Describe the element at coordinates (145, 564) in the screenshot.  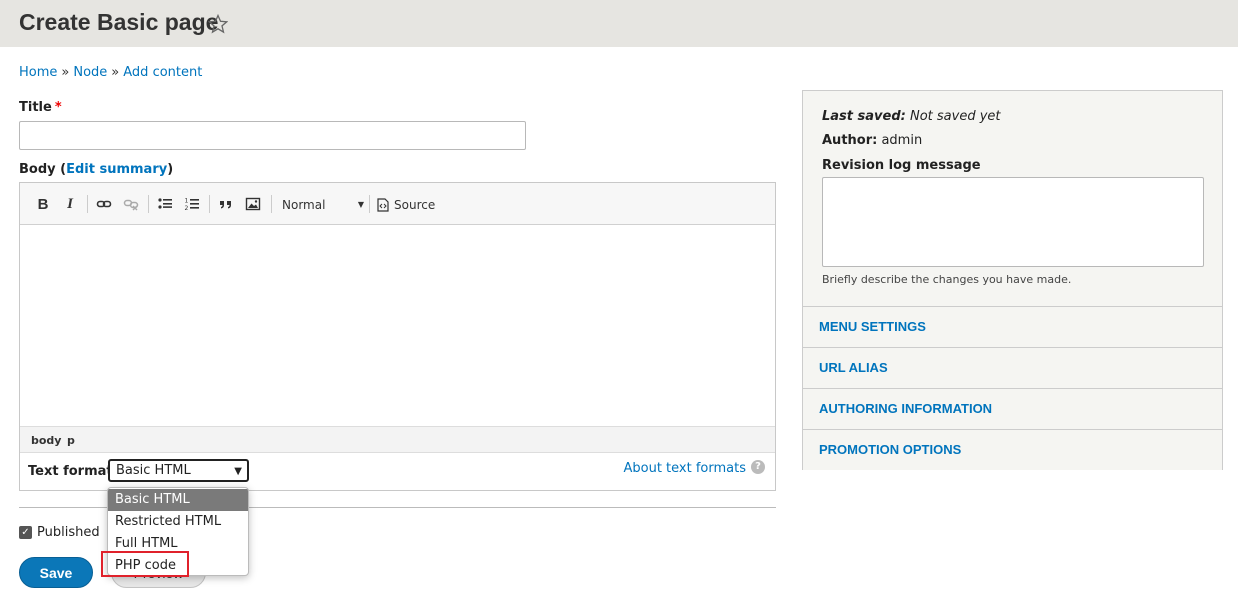
I see `php-code-highlight` at that location.